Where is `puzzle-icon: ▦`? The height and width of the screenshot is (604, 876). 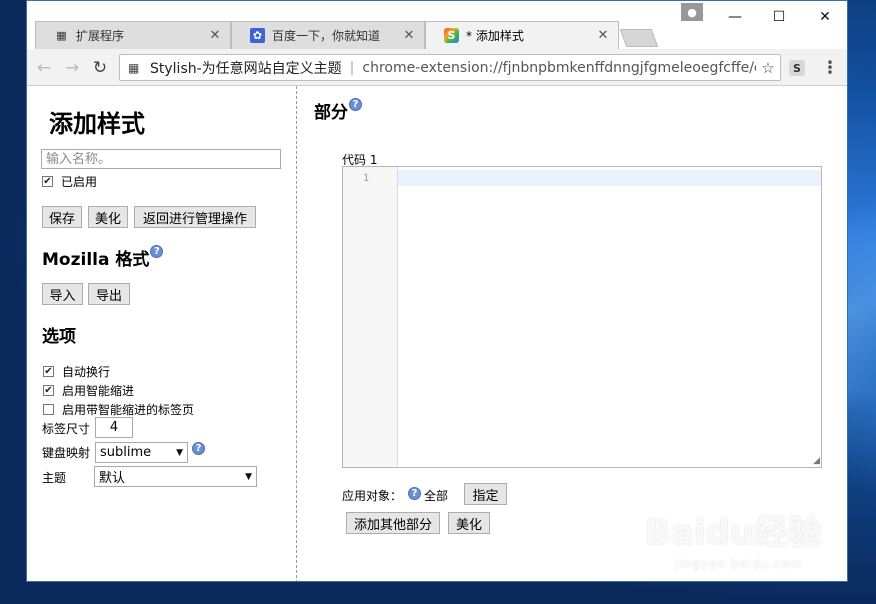
puzzle-icon: ▦ is located at coordinates (61, 35).